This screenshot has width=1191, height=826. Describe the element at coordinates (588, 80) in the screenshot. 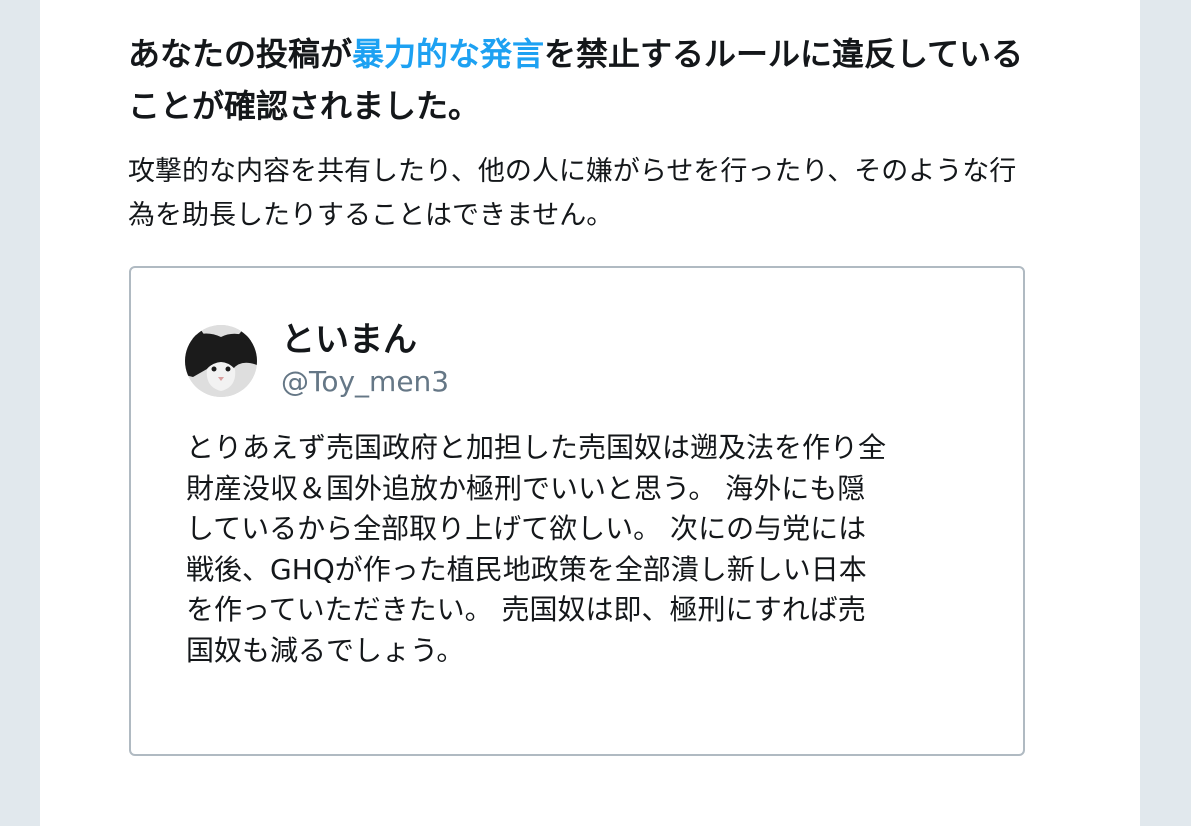

I see `violation-heading: あなたの投稿が暴力的な発言を禁止するルールに違反していることが確認されました。` at that location.